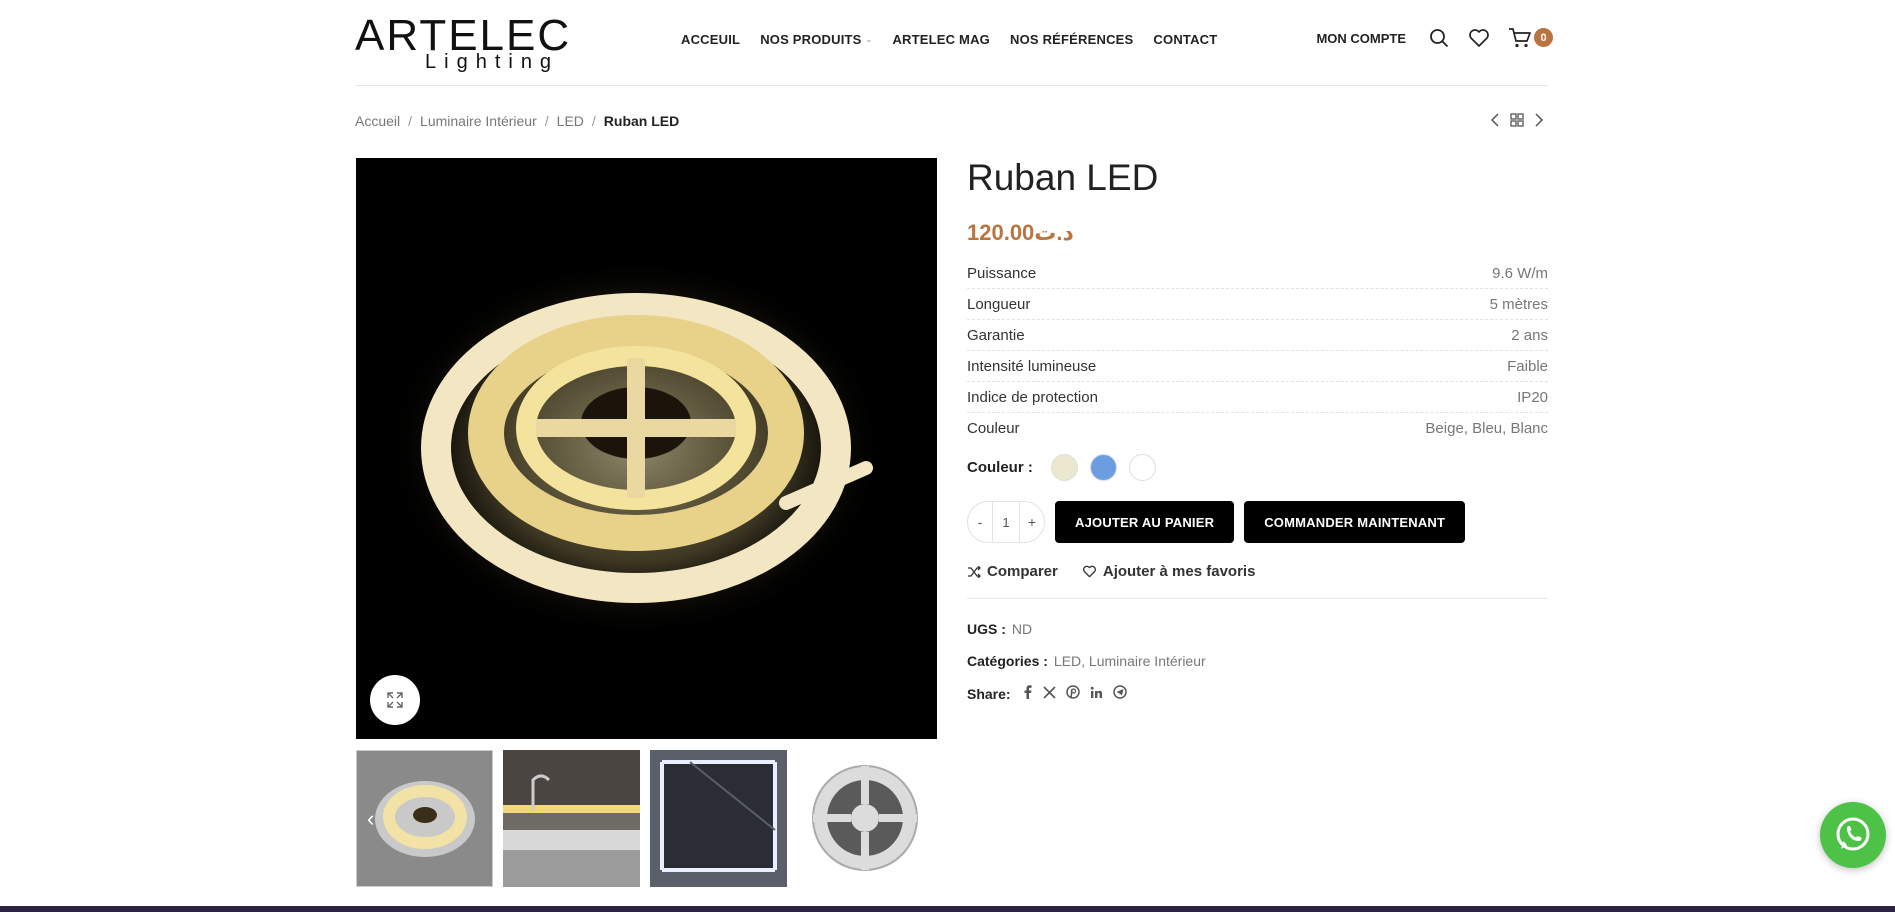 The width and height of the screenshot is (1895, 912). Describe the element at coordinates (1518, 304) in the screenshot. I see `attribute-value: 5 mètres` at that location.